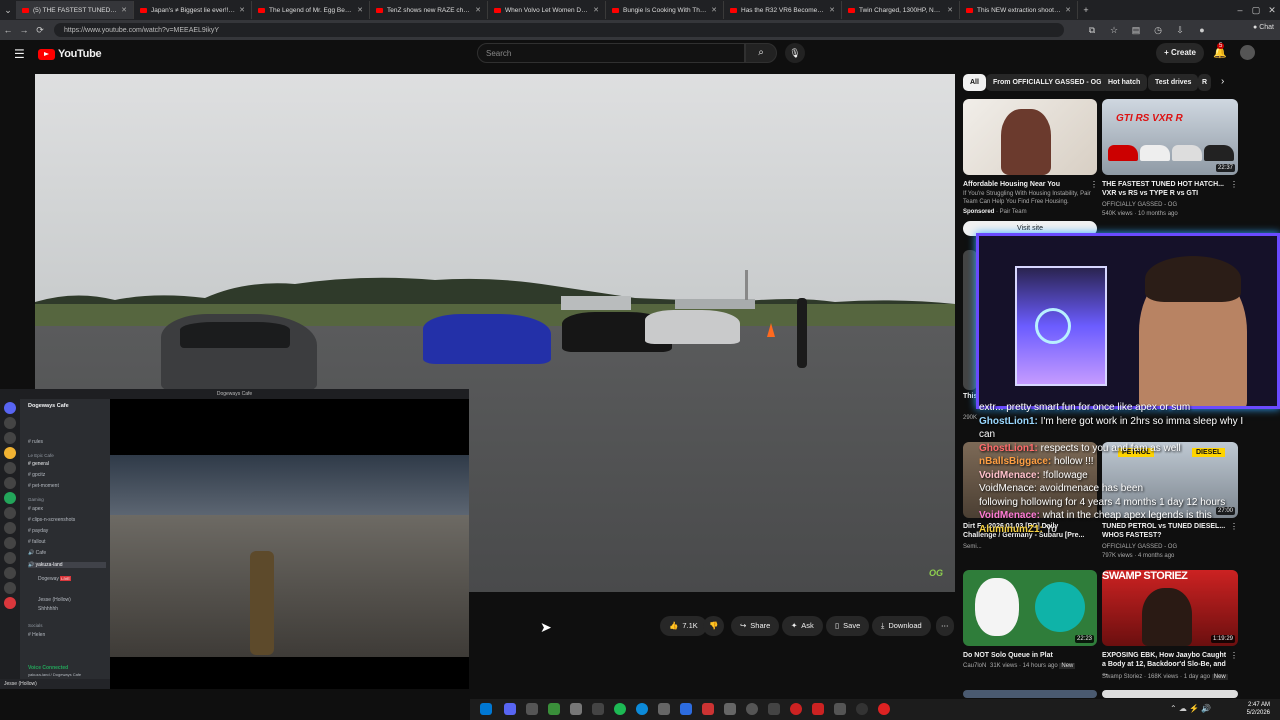 Image resolution: width=1280 pixels, height=720 pixels. I want to click on channel-item: # apex, so click(35, 509).